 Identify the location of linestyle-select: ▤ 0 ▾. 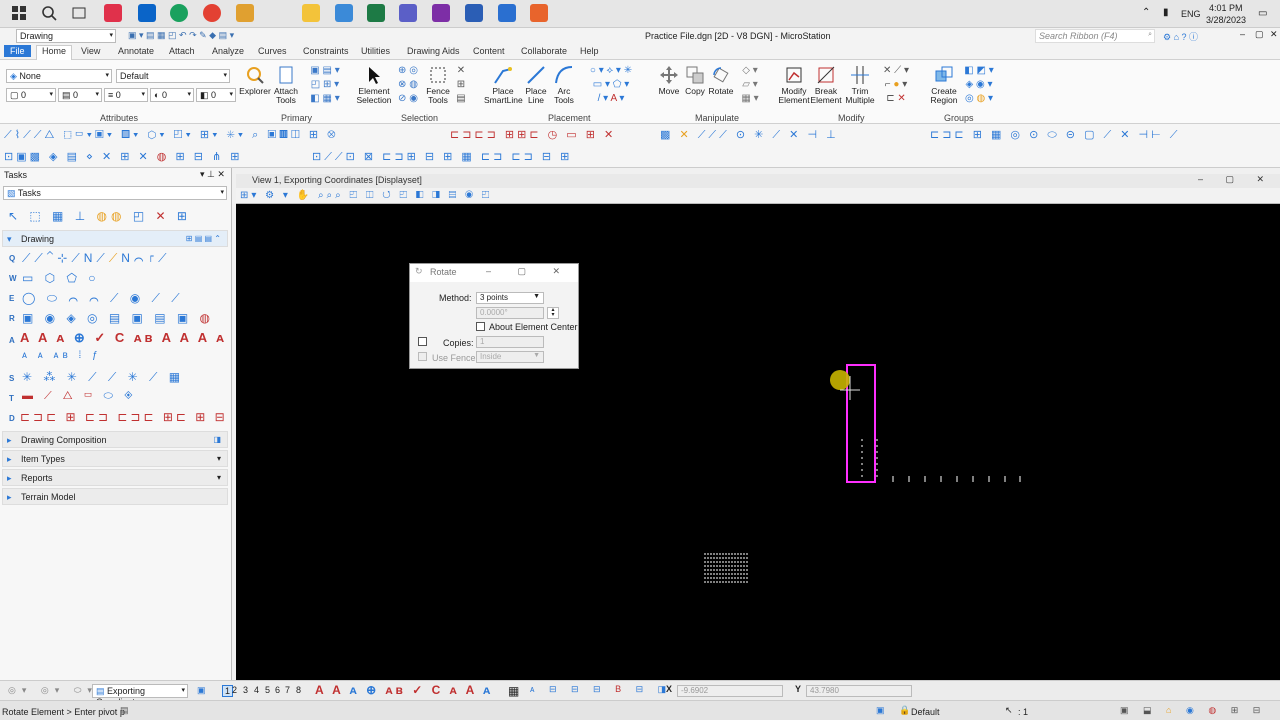
(80, 95).